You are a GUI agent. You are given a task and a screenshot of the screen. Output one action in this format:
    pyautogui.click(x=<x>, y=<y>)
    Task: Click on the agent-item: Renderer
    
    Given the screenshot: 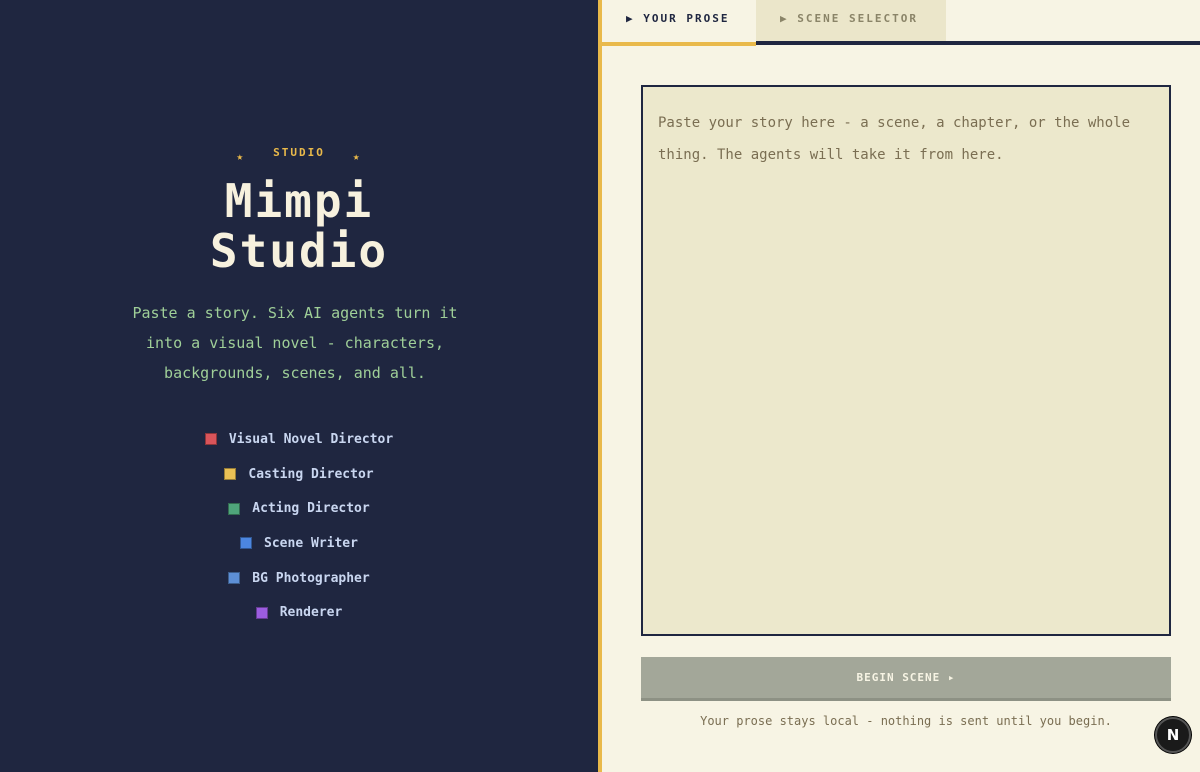 What is the action you would take?
    pyautogui.click(x=299, y=612)
    